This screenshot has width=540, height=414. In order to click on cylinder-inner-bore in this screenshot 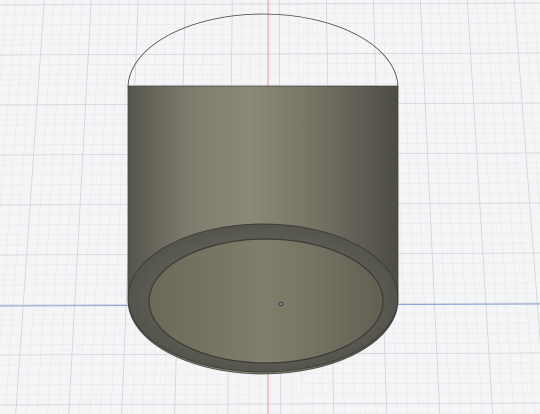, I will do `click(266, 301)`.